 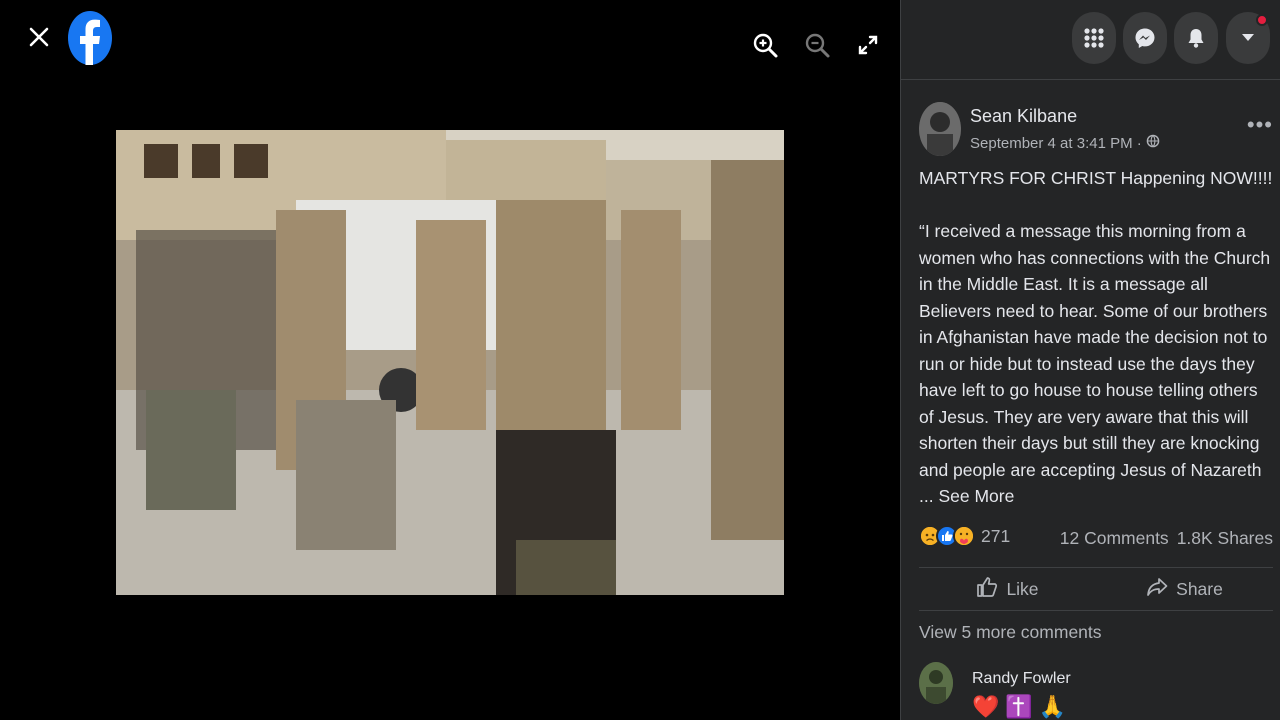 I want to click on zoom-in-icon, so click(x=765, y=45).